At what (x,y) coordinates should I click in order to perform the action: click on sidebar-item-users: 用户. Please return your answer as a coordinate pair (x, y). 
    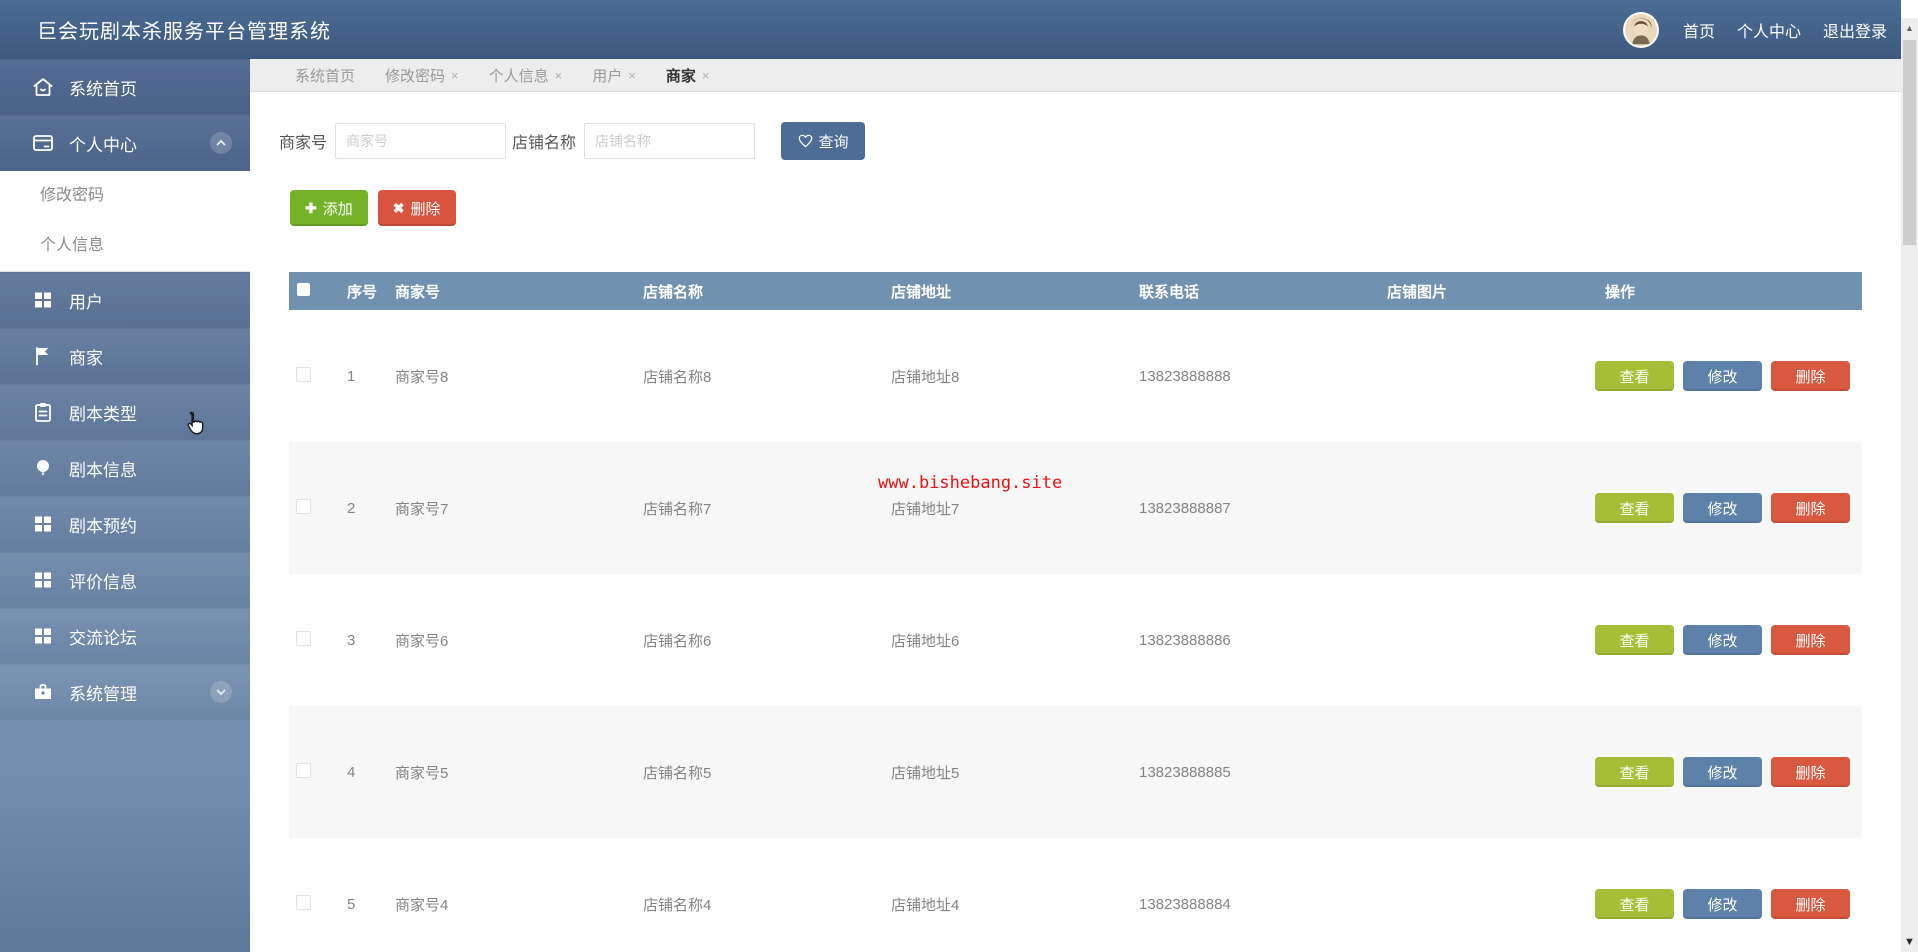
    Looking at the image, I should click on (125, 300).